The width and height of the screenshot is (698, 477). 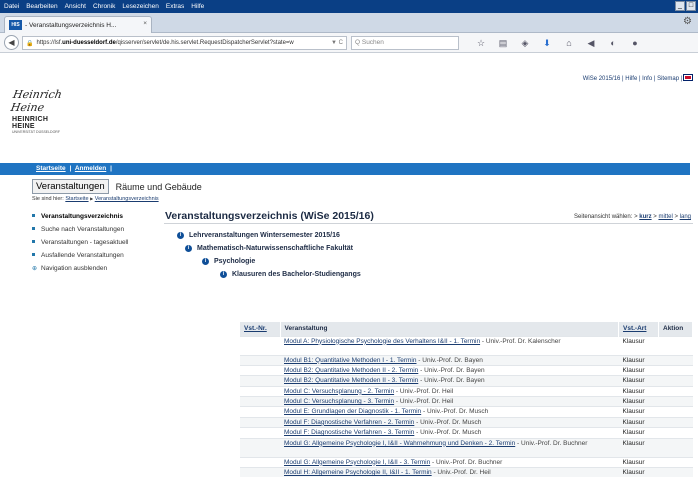 What do you see at coordinates (680, 6) in the screenshot?
I see `minimize-button: _` at bounding box center [680, 6].